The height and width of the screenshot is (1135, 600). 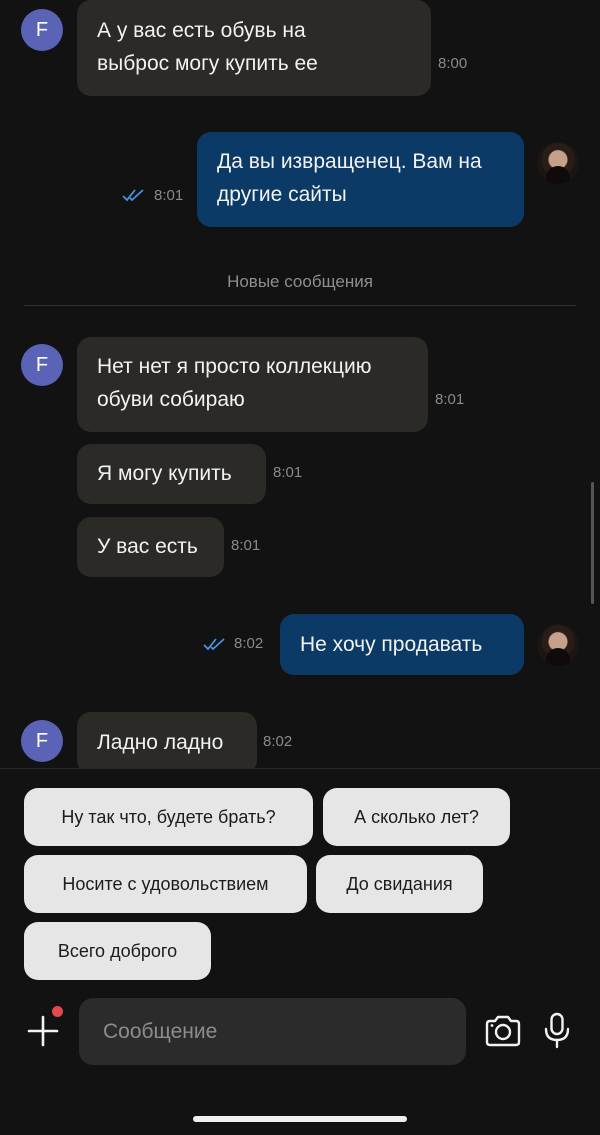 I want to click on quick-reply-label: Всего доброго, so click(x=117, y=950).